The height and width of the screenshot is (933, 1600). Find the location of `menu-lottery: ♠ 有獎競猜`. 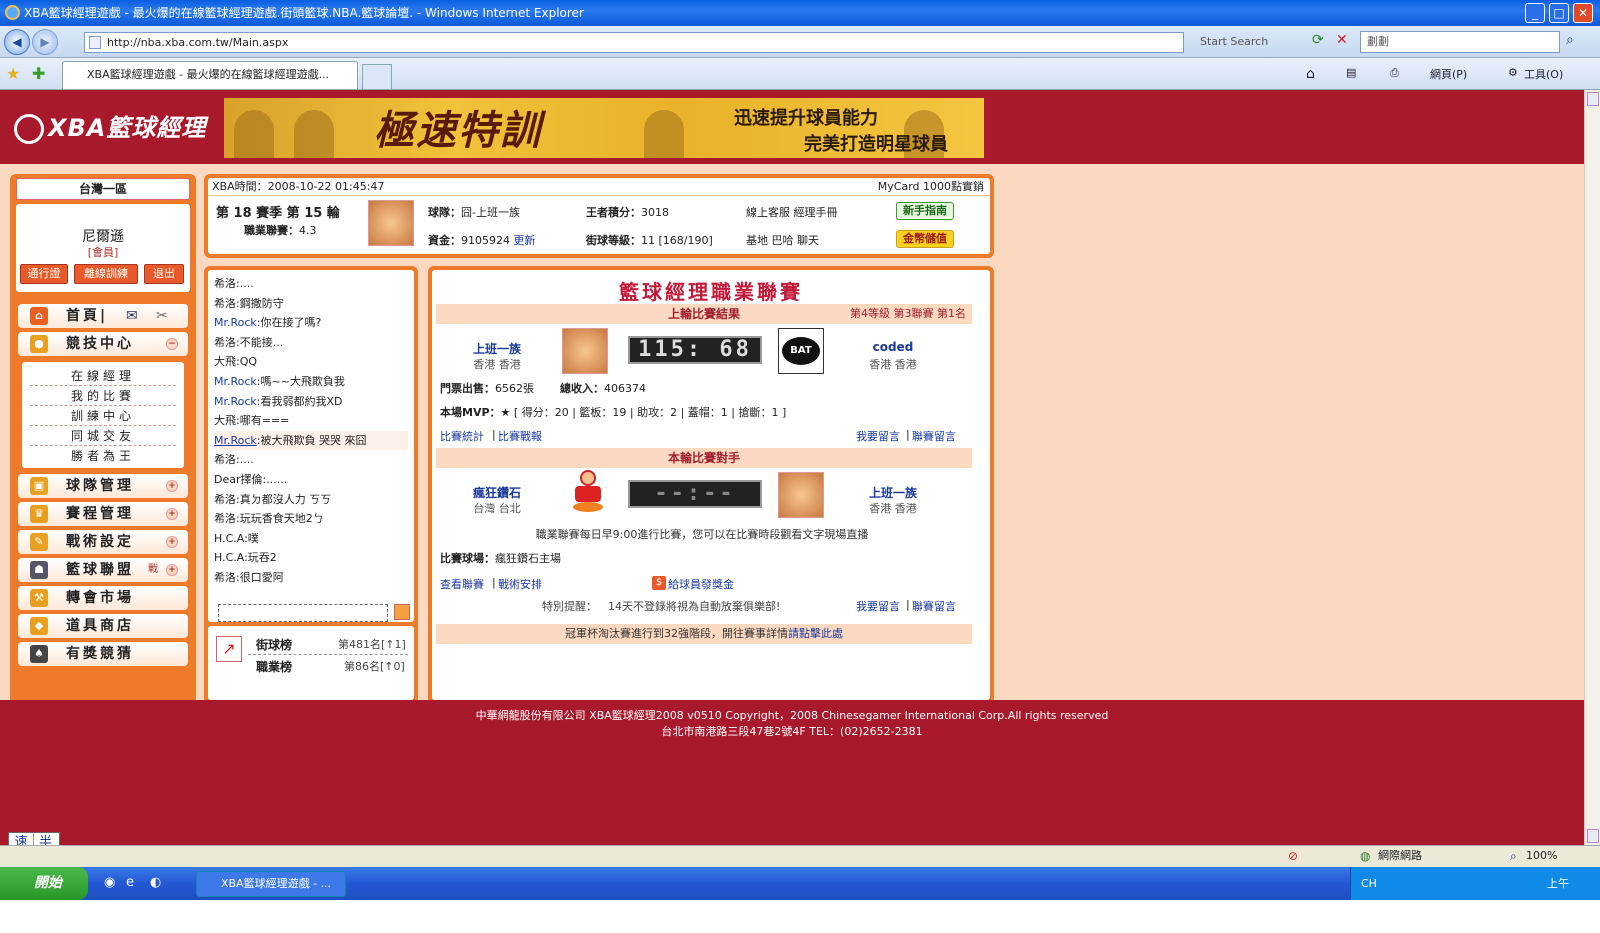

menu-lottery: ♠ 有獎競猜 is located at coordinates (103, 654).